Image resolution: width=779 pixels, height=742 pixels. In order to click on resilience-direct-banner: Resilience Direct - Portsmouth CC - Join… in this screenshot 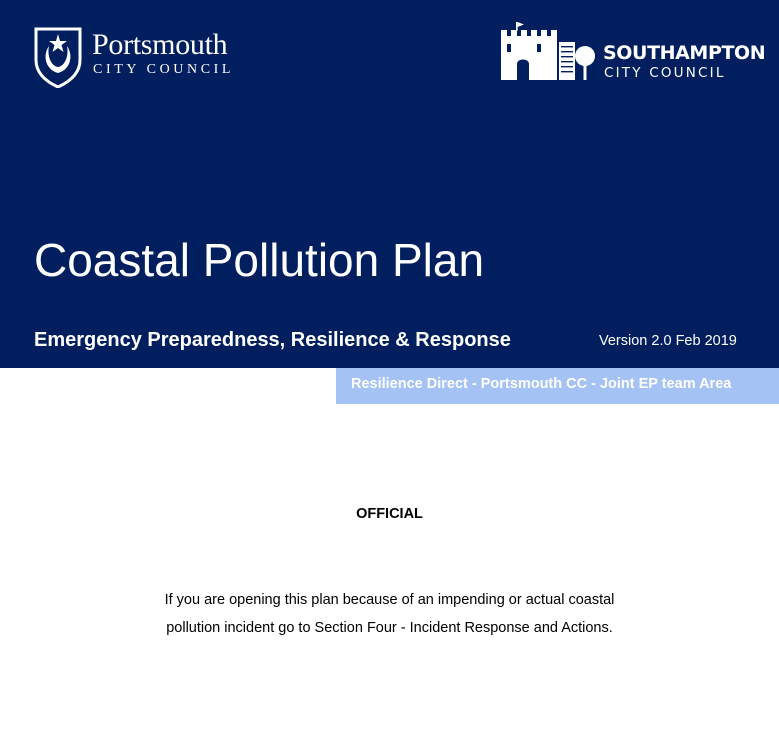, I will do `click(557, 386)`.